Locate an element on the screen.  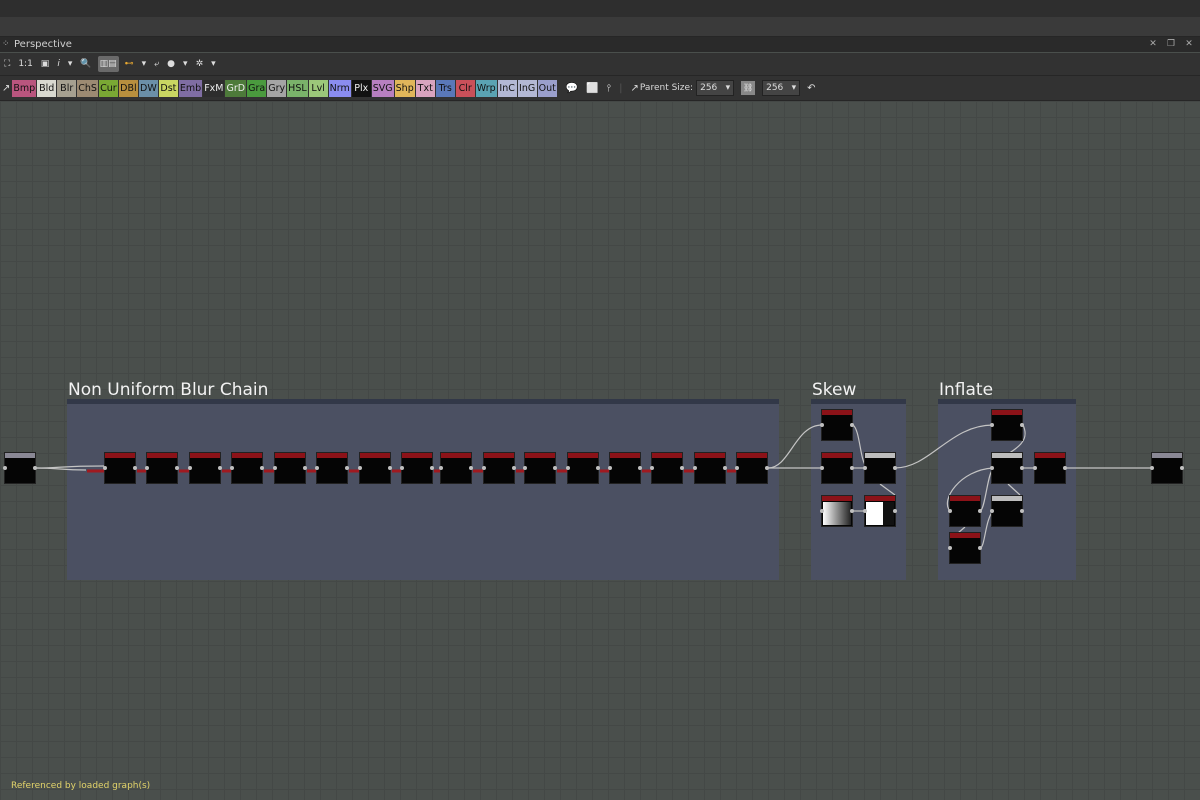
input-node is located at coordinates (20, 468).